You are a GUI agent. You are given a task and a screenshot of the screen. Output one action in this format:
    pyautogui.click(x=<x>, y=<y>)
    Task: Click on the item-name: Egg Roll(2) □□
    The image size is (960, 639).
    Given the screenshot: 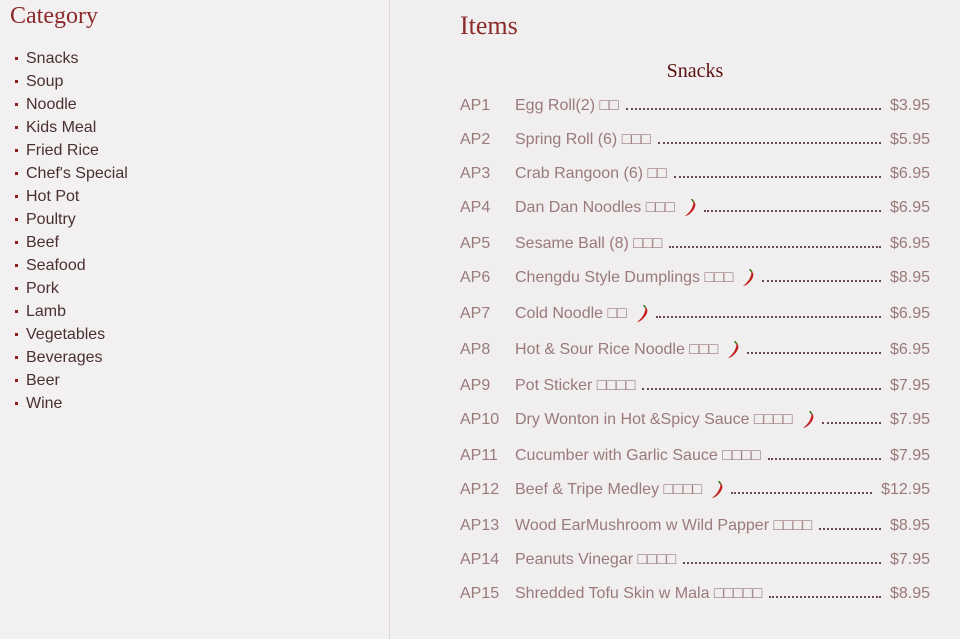 What is the action you would take?
    pyautogui.click(x=567, y=105)
    